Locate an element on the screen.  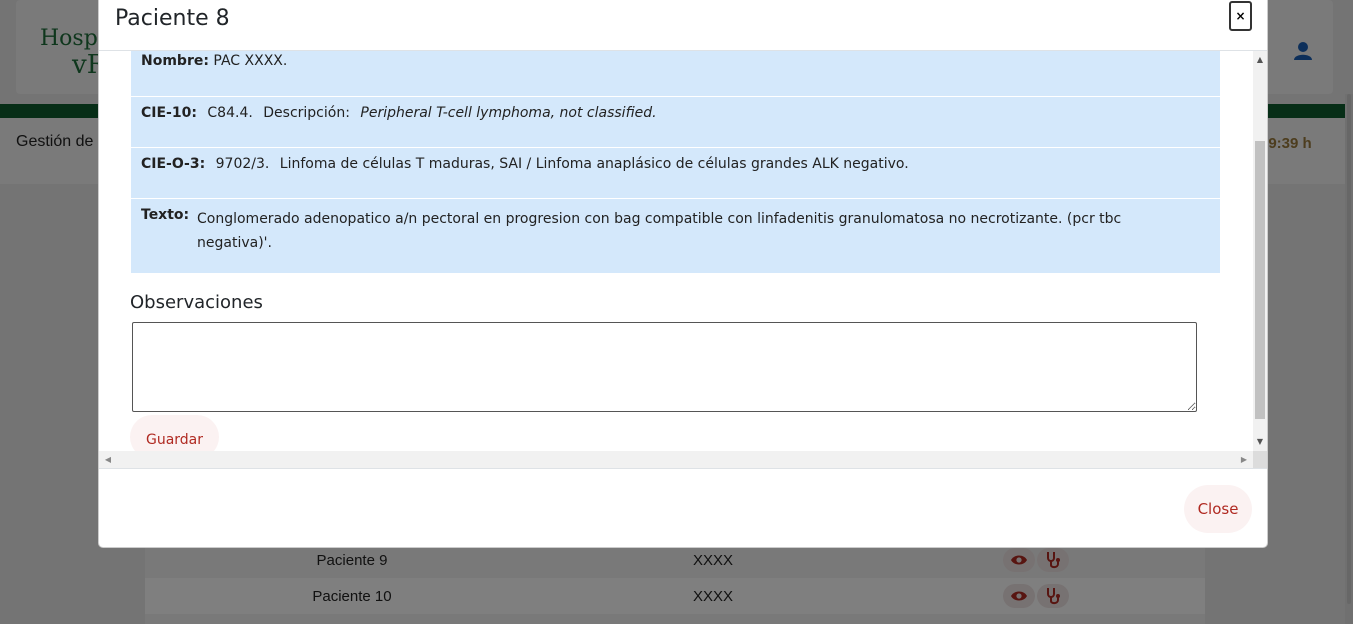
observaciones-label: Observaciones is located at coordinates (196, 302).